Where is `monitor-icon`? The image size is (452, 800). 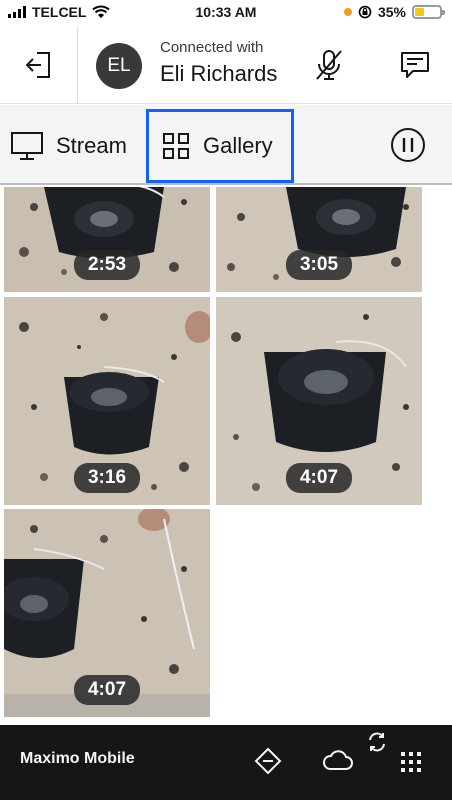
monitor-icon is located at coordinates (27, 146).